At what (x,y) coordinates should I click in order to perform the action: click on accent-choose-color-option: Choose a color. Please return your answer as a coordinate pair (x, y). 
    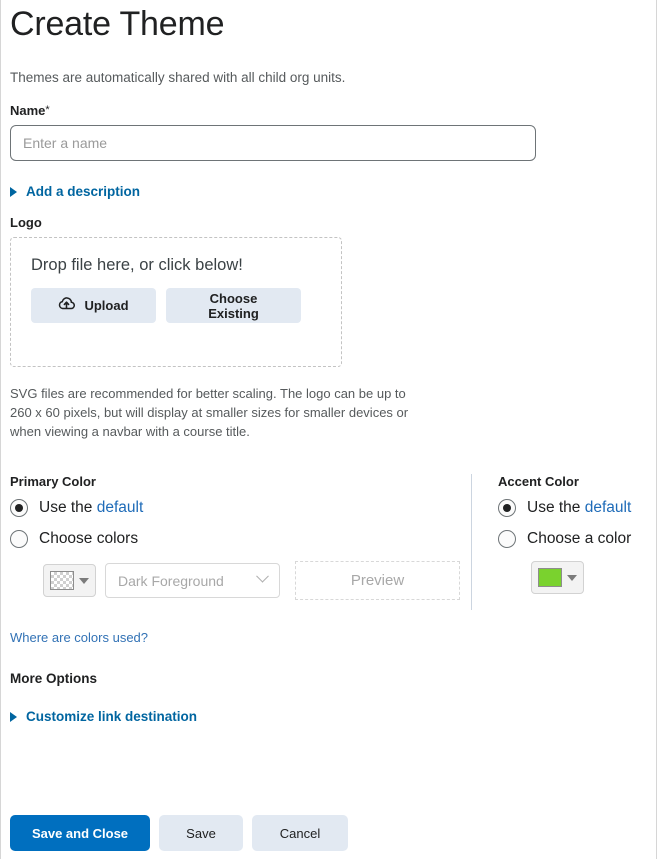
    Looking at the image, I should click on (564, 539).